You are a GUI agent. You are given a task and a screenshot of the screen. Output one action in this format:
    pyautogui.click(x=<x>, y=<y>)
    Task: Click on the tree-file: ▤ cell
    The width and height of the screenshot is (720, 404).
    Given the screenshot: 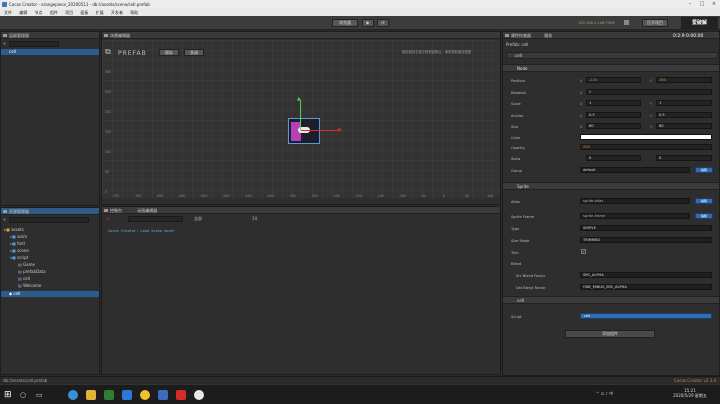 What is the action you would take?
    pyautogui.click(x=52, y=278)
    